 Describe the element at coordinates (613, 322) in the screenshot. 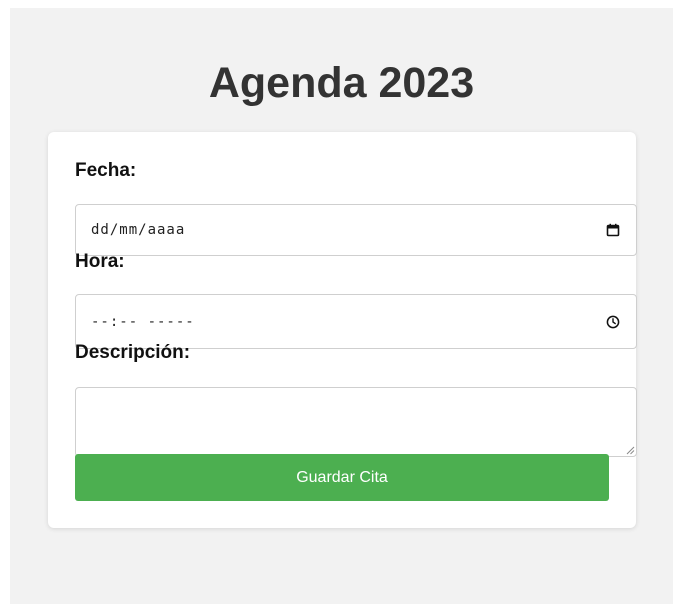

I see `clock-icon` at that location.